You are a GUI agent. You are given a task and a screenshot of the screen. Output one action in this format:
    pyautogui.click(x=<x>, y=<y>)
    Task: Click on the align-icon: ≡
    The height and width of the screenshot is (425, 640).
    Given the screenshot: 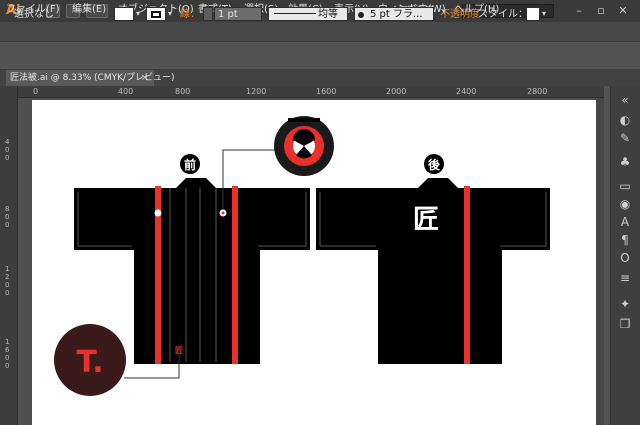 What is the action you would take?
    pyautogui.click(x=625, y=278)
    